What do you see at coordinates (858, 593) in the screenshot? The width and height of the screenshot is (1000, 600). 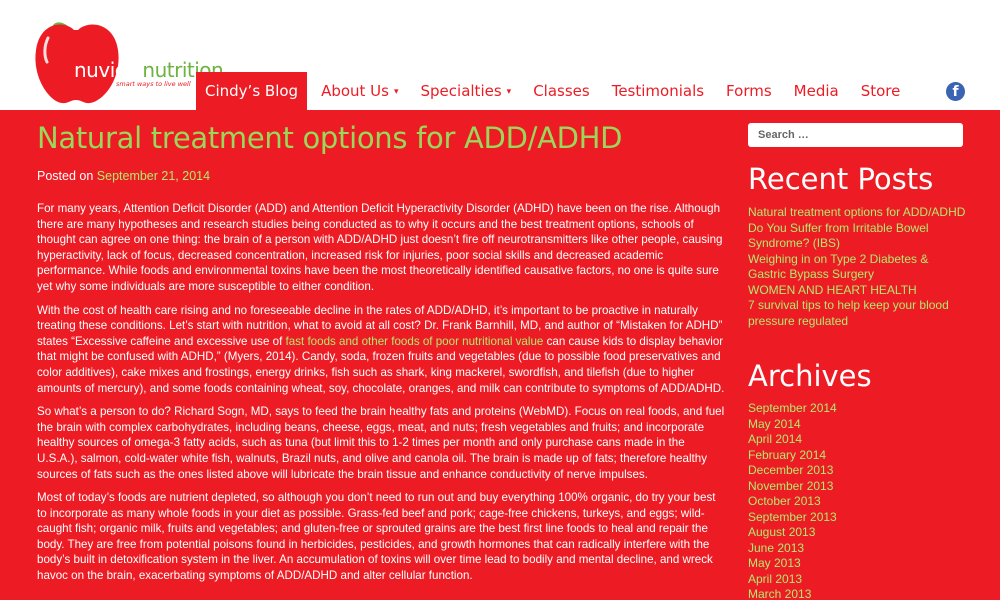 I see `archive-link: March 2013` at bounding box center [858, 593].